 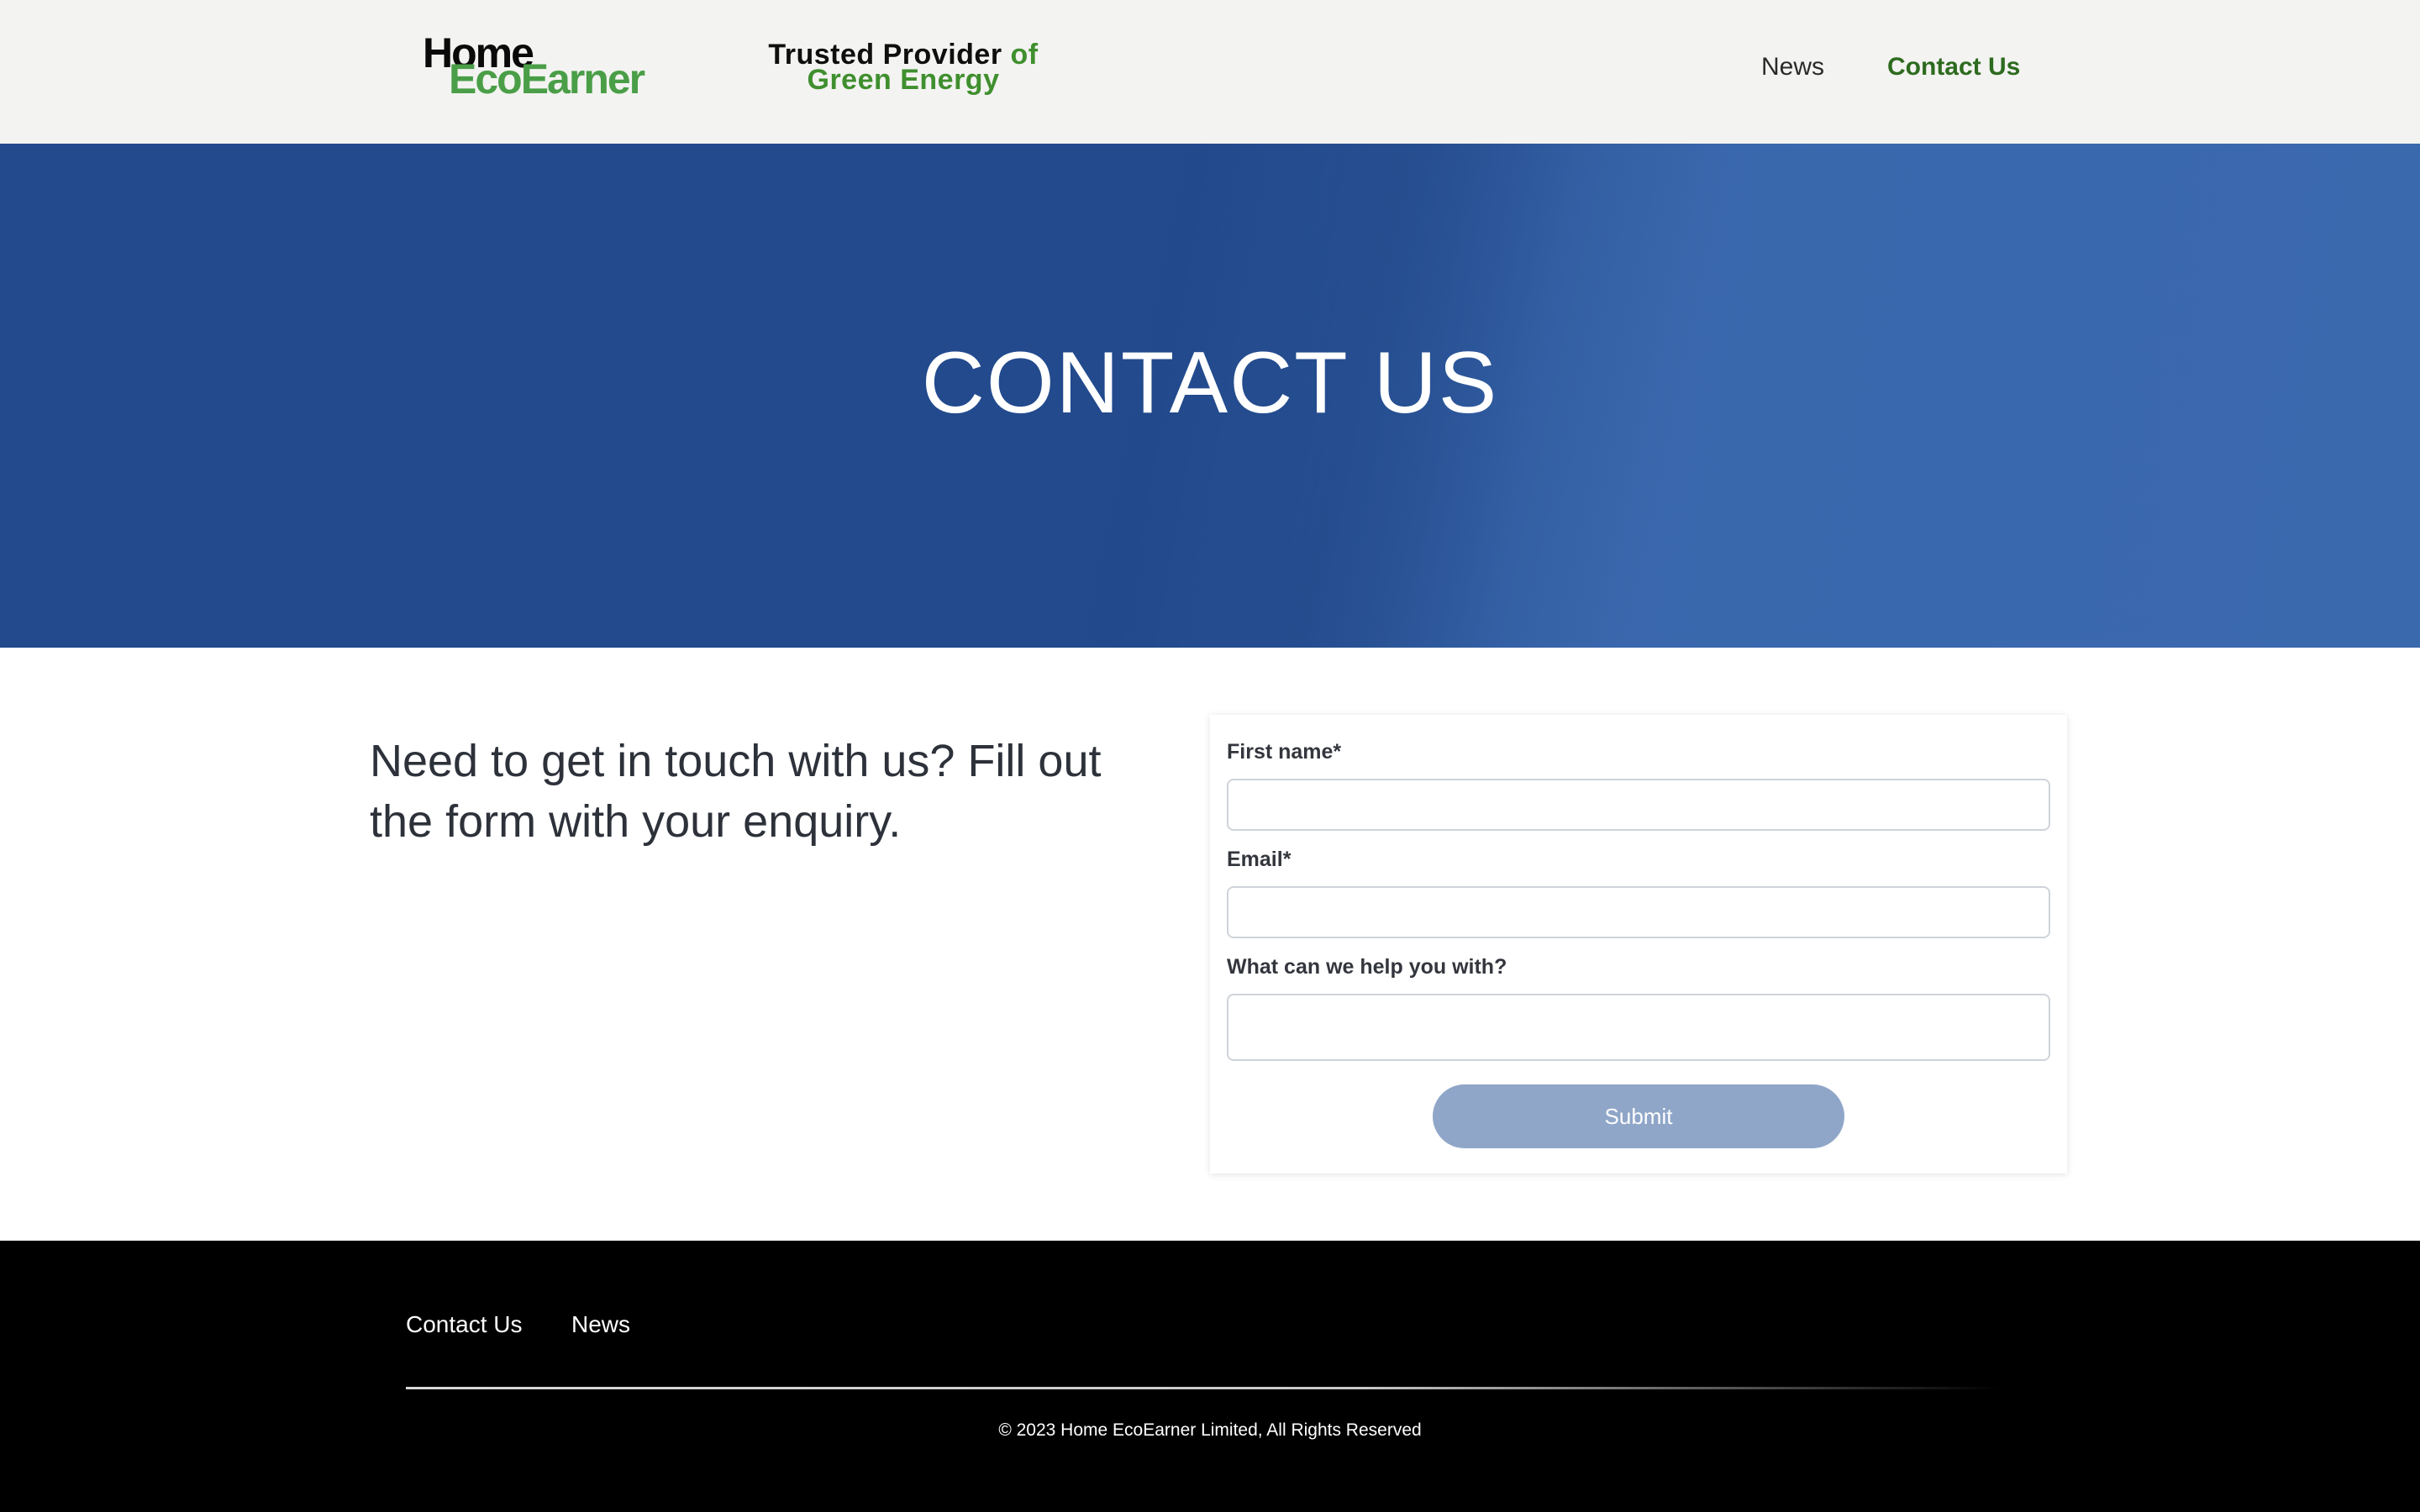 I want to click on tagline-text-2: of, so click(x=1024, y=55).